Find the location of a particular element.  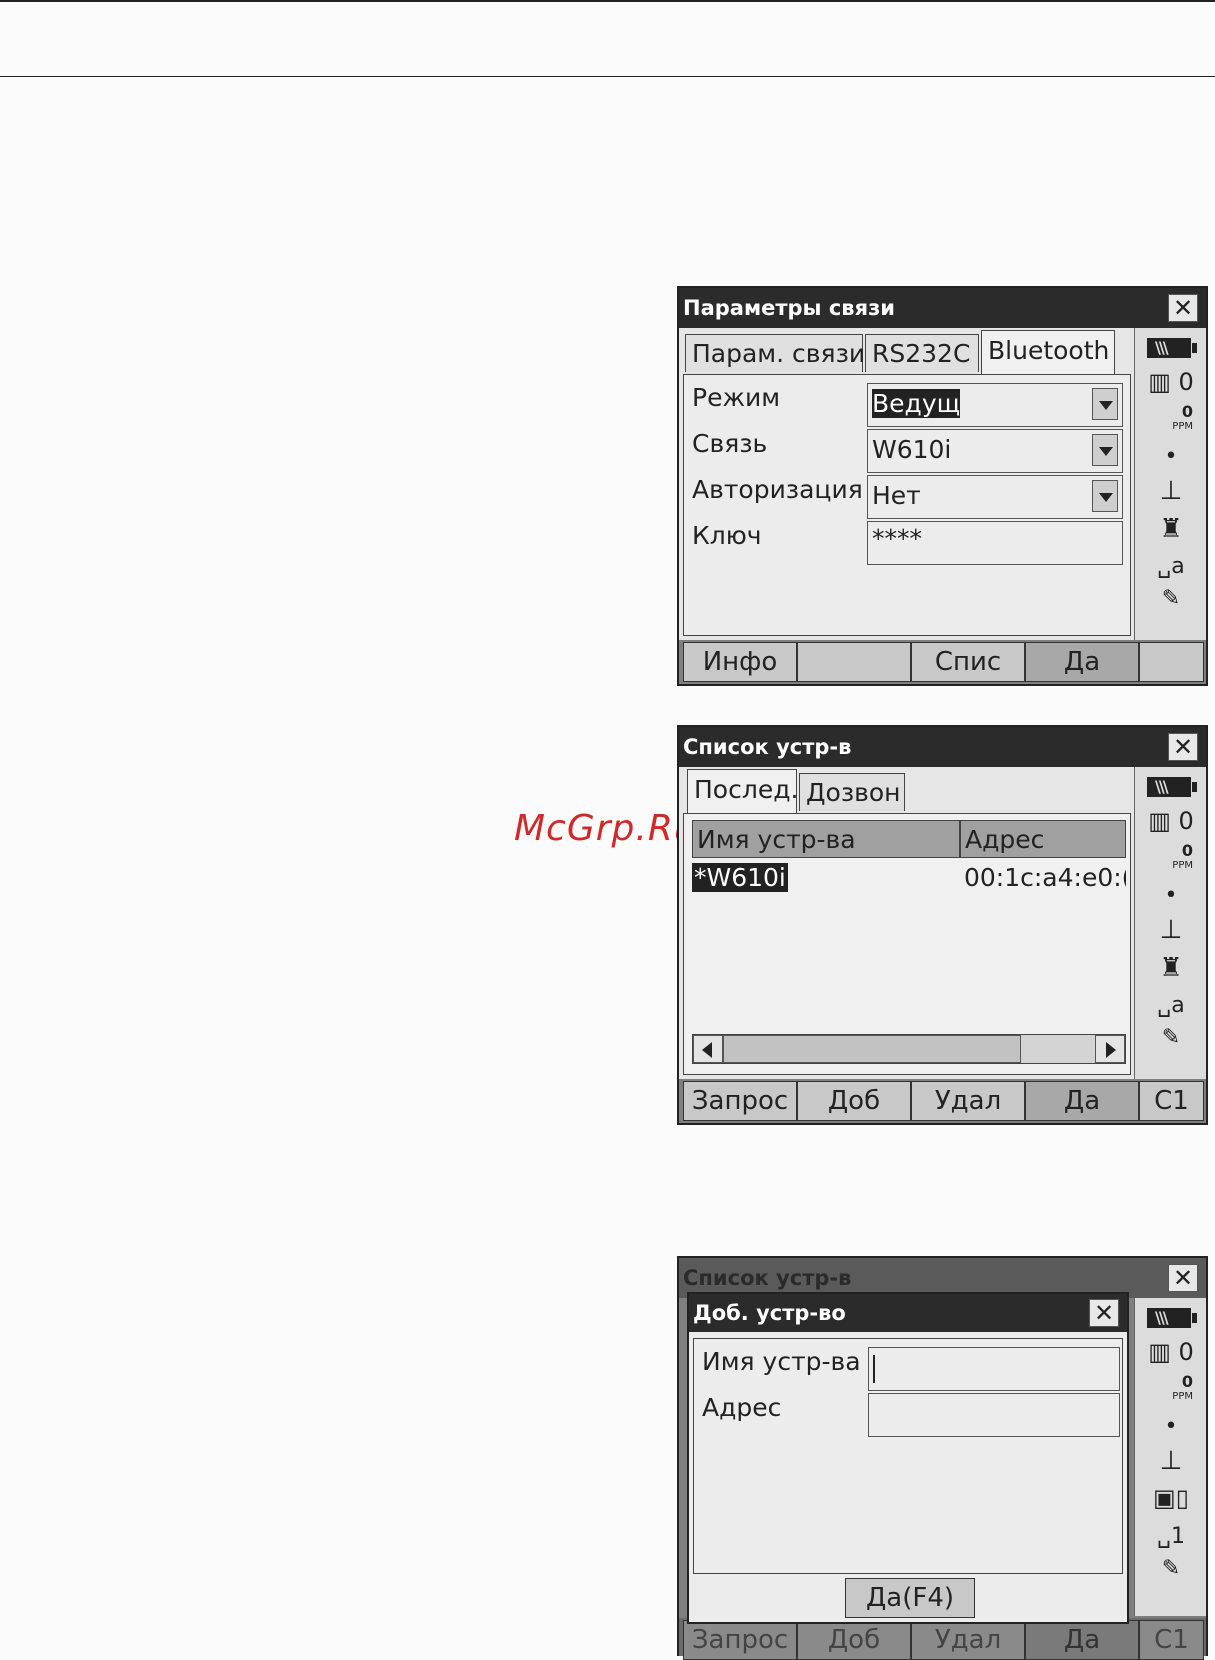

text-cursor is located at coordinates (874, 1369).